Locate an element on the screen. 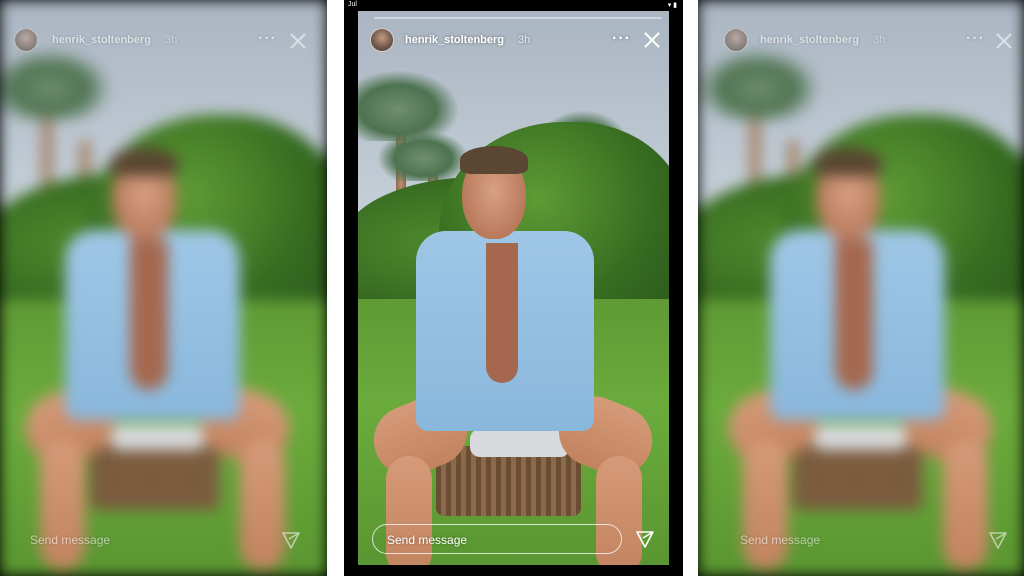  wifi-icon: ▾ ▮ is located at coordinates (672, 5).